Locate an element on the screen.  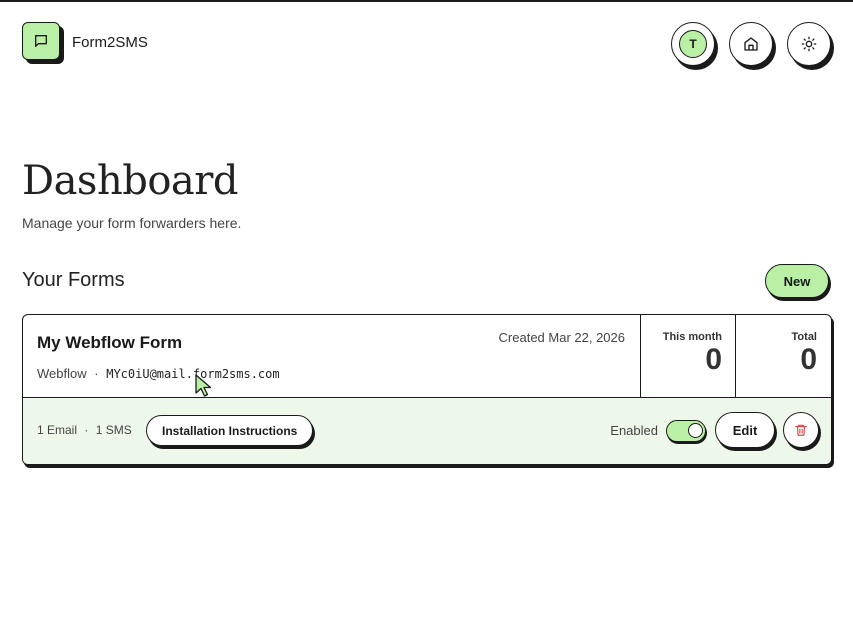
installation-instructions-button: Installation Instructions is located at coordinates (230, 430).